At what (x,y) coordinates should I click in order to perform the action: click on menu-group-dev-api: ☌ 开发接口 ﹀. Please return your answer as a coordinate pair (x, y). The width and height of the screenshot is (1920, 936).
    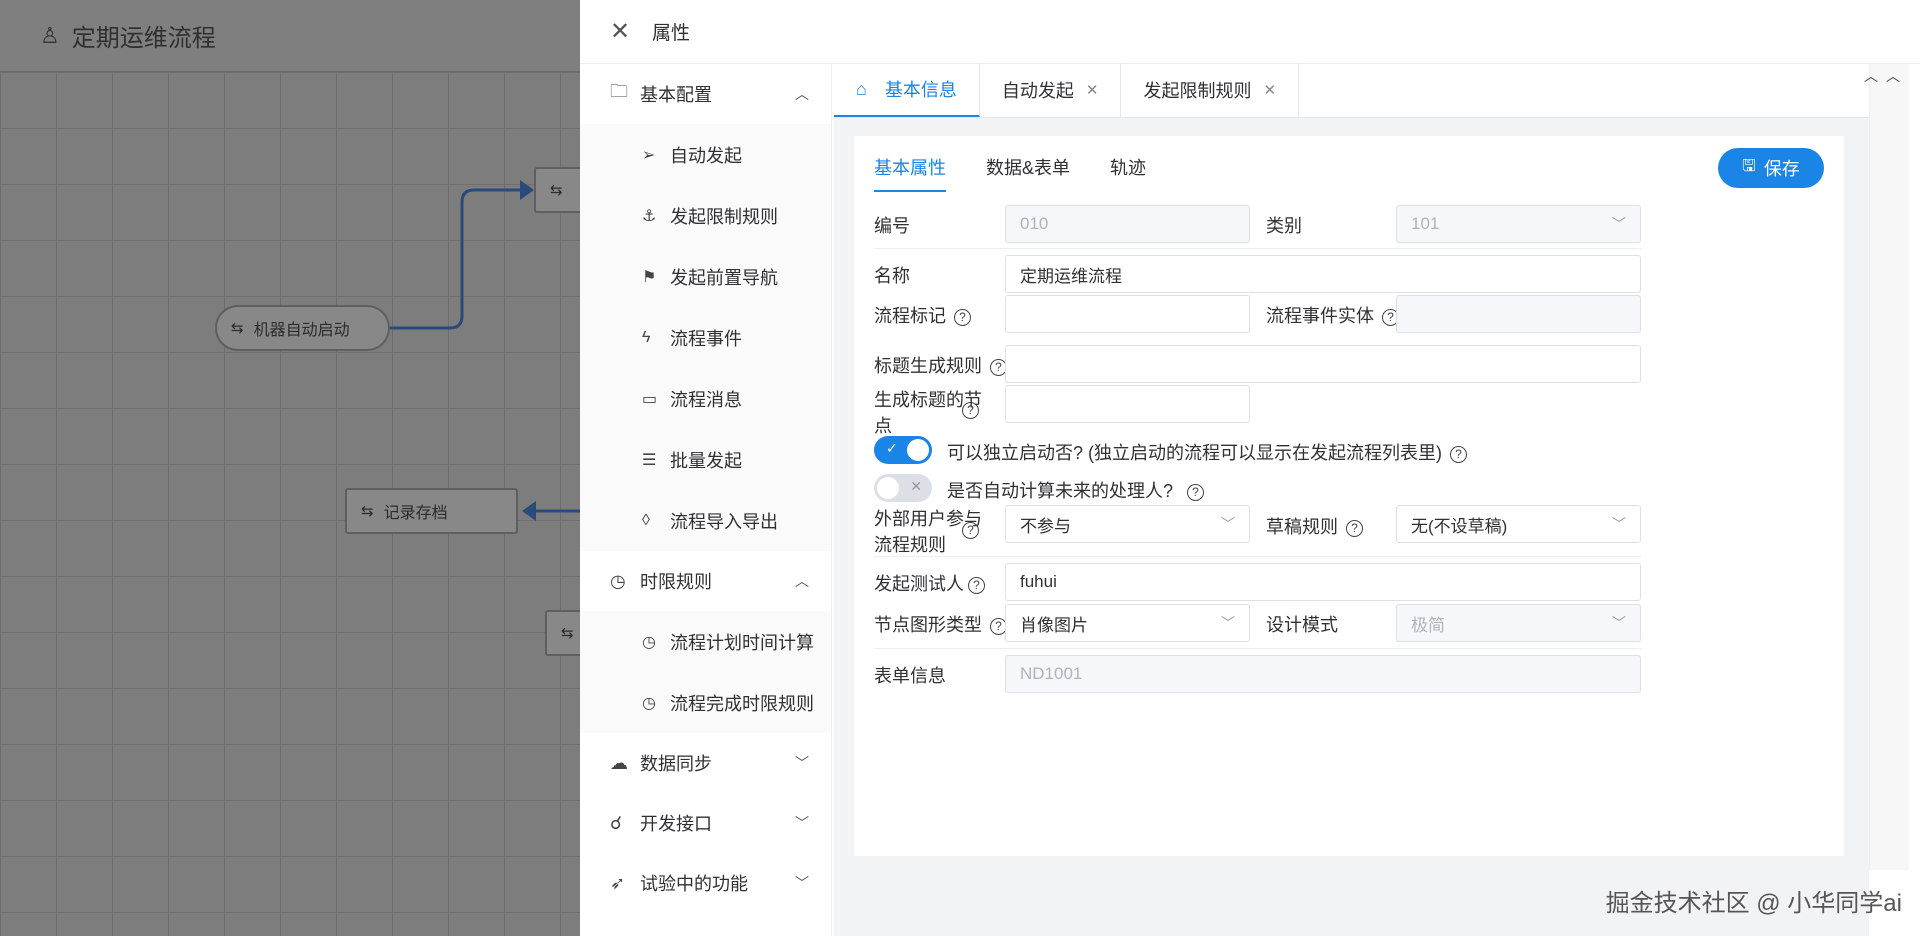
    Looking at the image, I should click on (705, 823).